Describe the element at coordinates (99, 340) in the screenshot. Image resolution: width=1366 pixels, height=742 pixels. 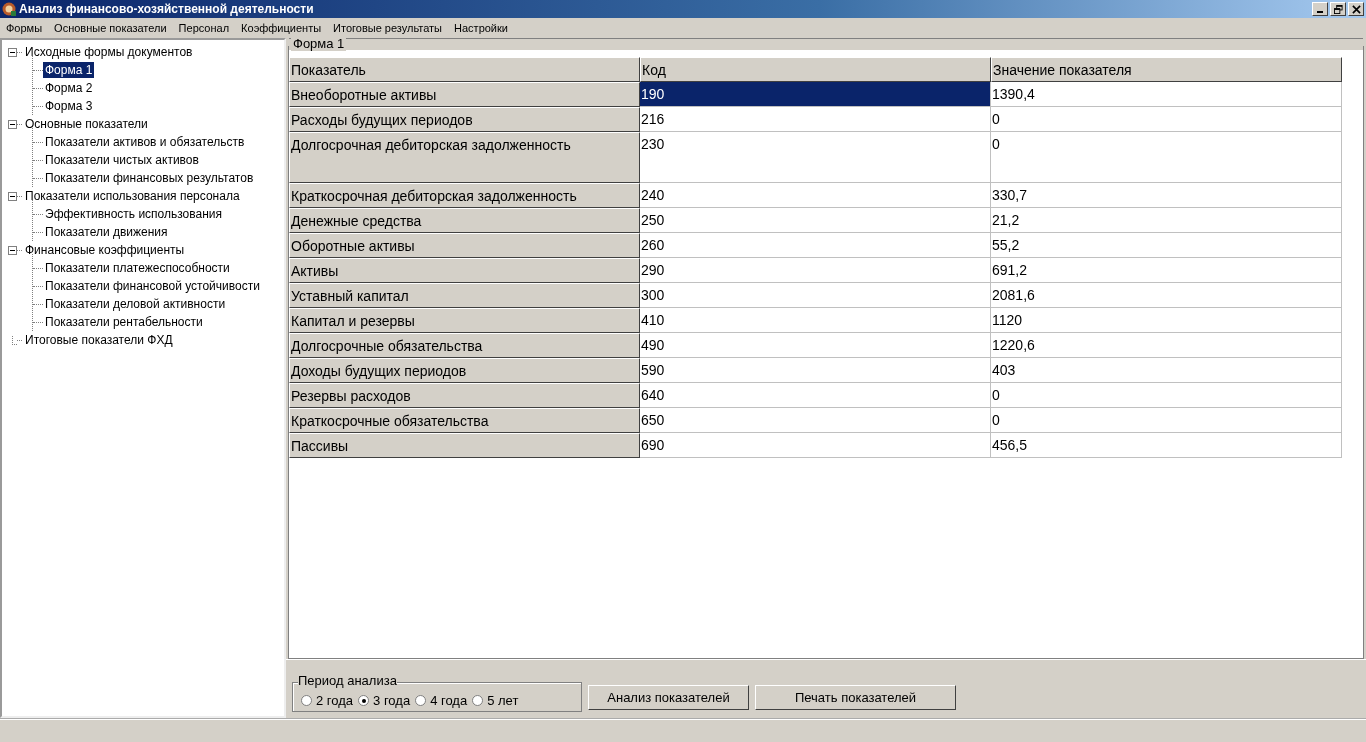
I see `tree-item: Итоговые показатели ФХД` at that location.